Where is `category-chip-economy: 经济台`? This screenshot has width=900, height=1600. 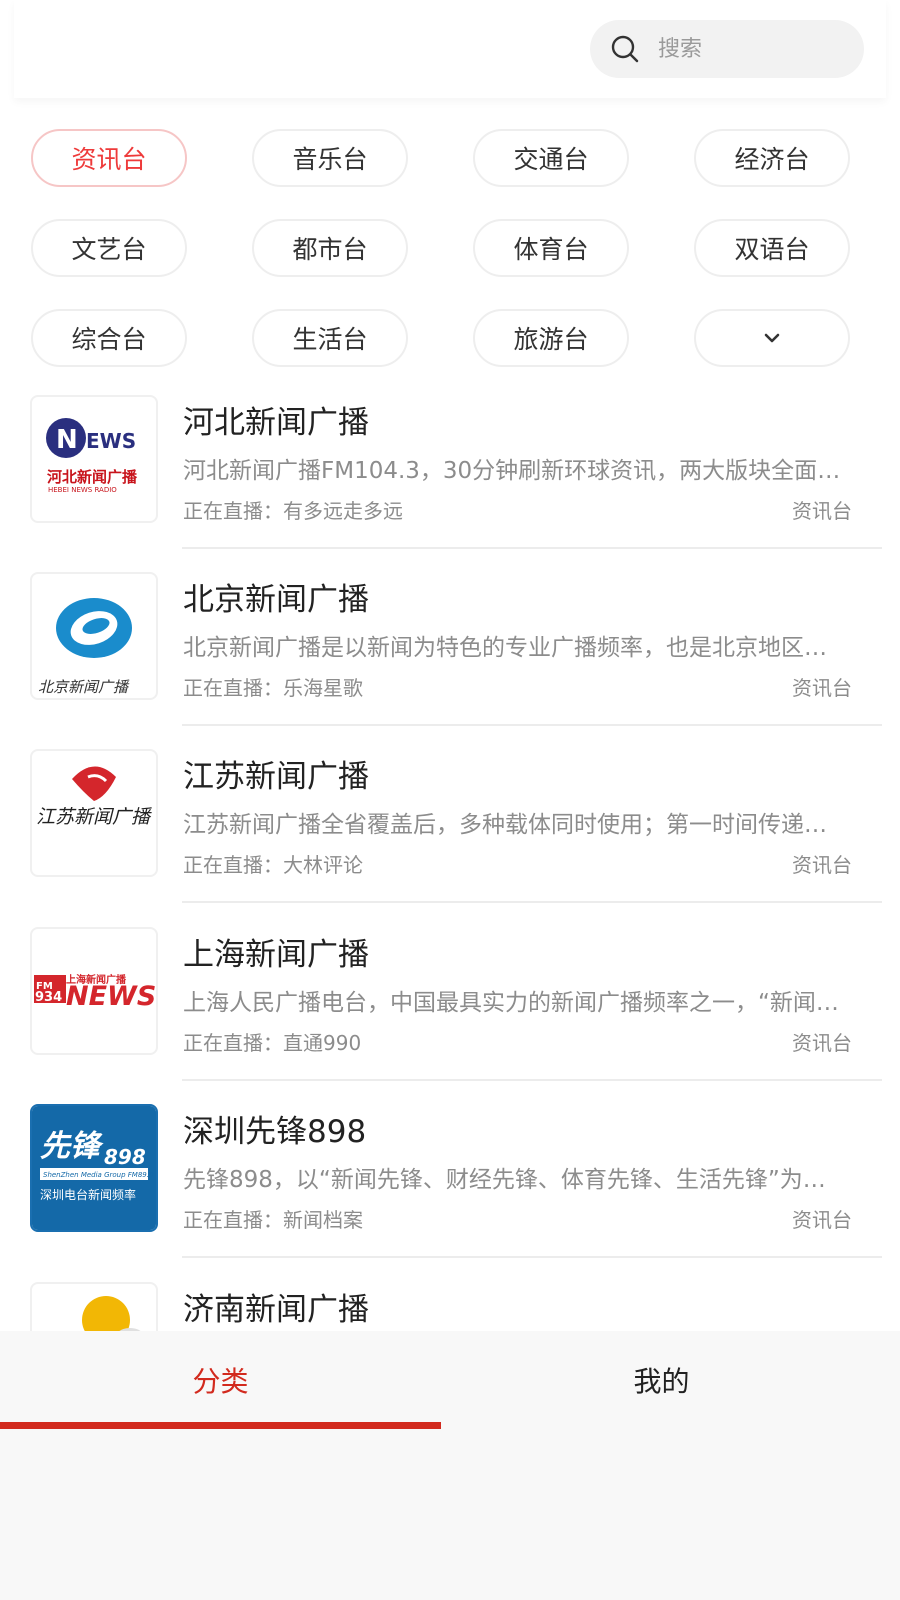
category-chip-economy: 经济台 is located at coordinates (772, 158).